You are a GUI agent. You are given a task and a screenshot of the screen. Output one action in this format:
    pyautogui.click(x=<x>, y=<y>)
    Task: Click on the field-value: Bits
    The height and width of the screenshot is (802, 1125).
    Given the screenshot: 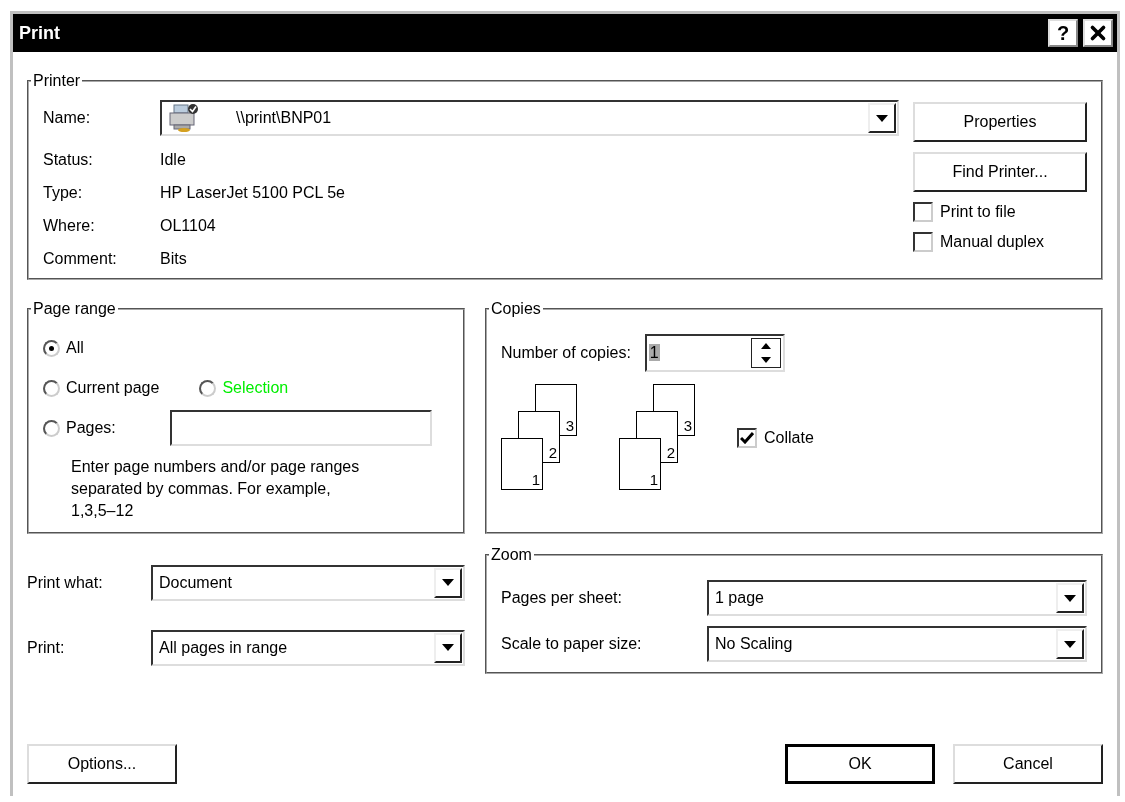 What is the action you would take?
    pyautogui.click(x=174, y=259)
    